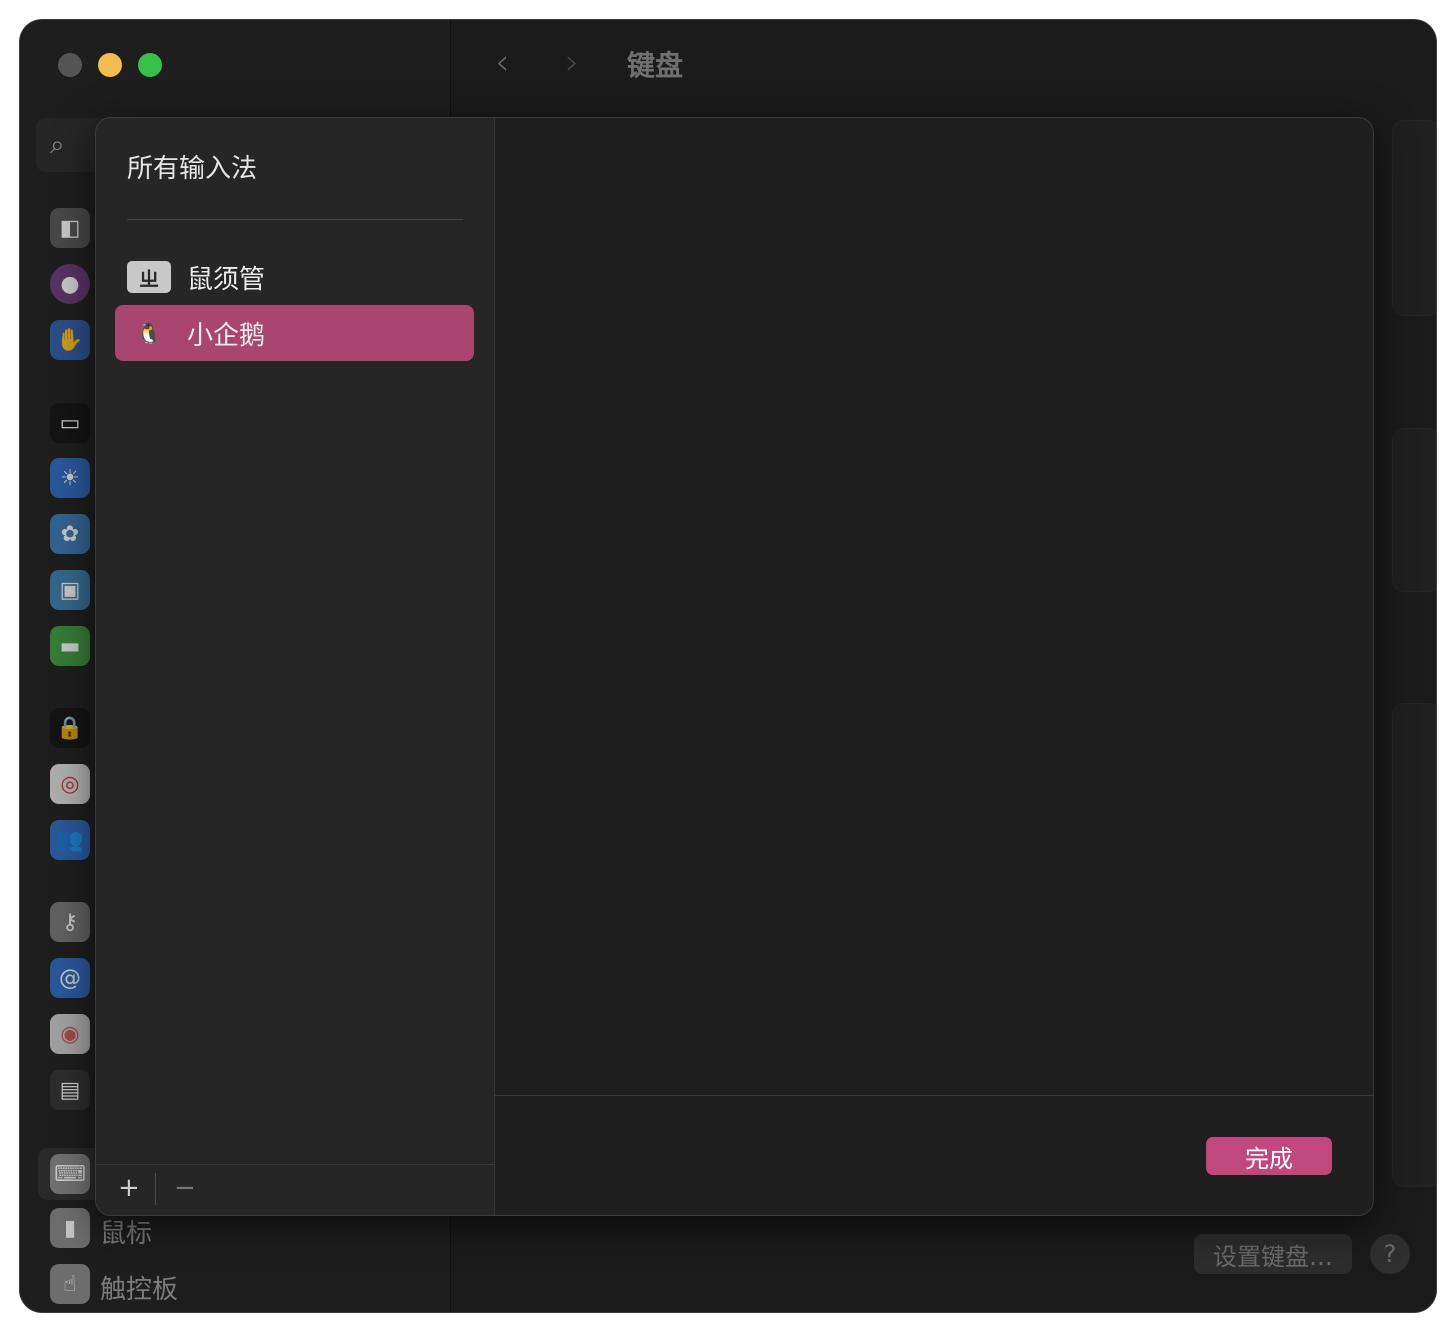 This screenshot has height=1332, width=1456. I want to click on wallet-icon: ▤, so click(70, 1090).